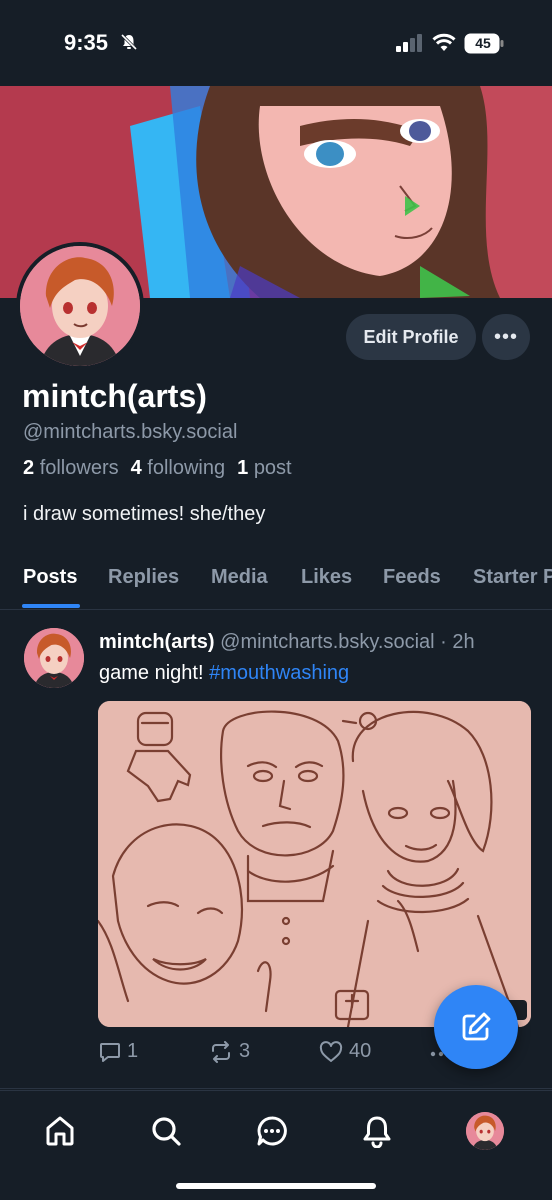  What do you see at coordinates (345, 1051) in the screenshot?
I see `like-action: 40` at bounding box center [345, 1051].